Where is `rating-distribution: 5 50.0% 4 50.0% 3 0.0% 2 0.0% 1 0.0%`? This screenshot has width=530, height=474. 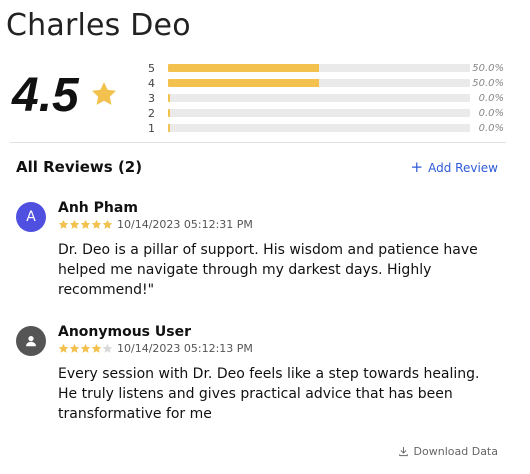
rating-distribution: 5 50.0% 4 50.0% 3 0.0% 2 0.0% 1 0.0% is located at coordinates (329, 98).